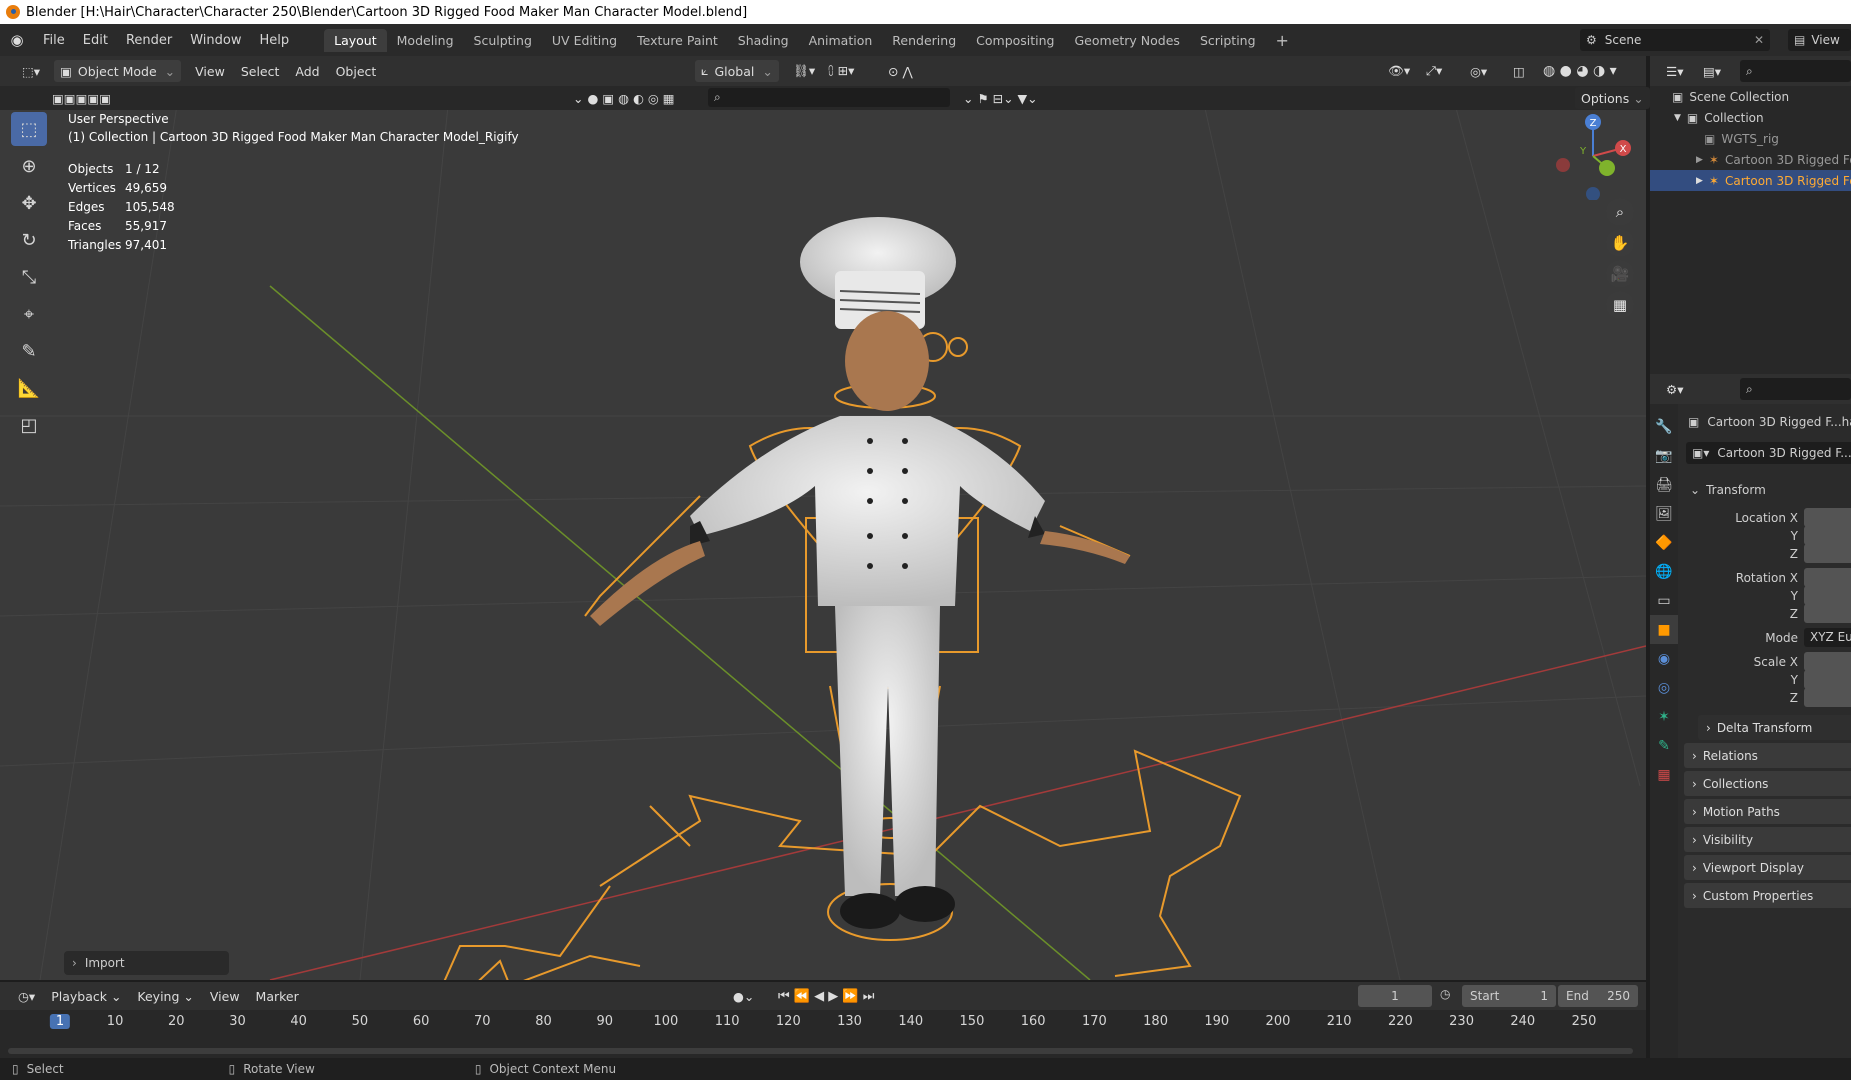 The image size is (1851, 1080). I want to click on menu-render: Render, so click(149, 40).